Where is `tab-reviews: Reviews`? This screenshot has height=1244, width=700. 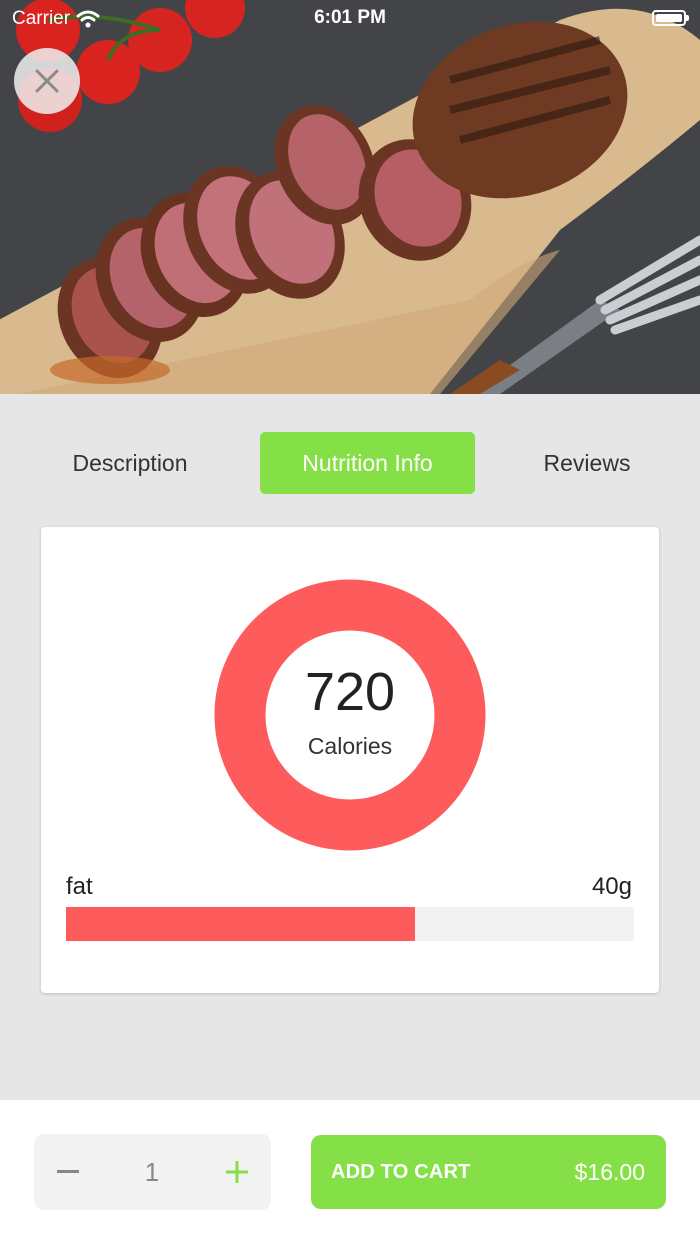 tab-reviews: Reviews is located at coordinates (587, 463).